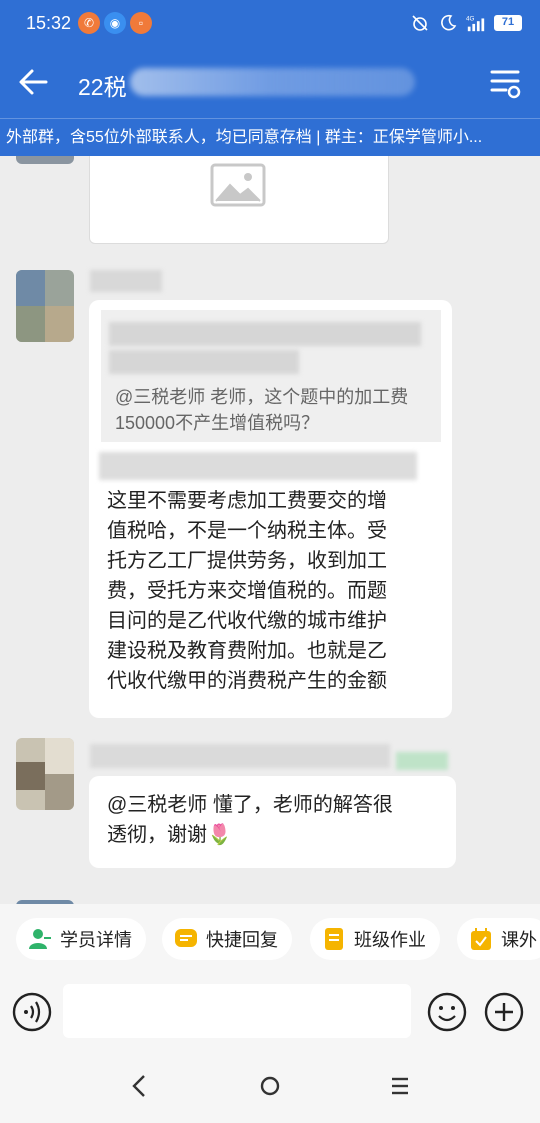 This screenshot has height=1123, width=540. Describe the element at coordinates (422, 761) in the screenshot. I see `tag-redacted` at that location.